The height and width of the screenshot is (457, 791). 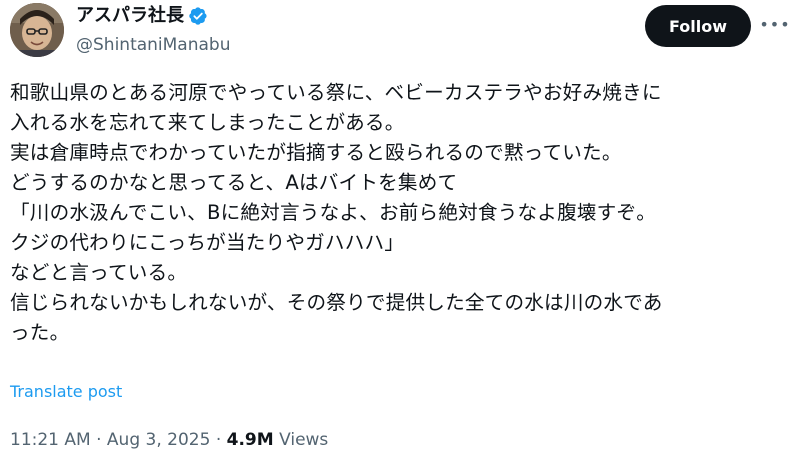 What do you see at coordinates (698, 26) in the screenshot?
I see `follow-button: Follow` at bounding box center [698, 26].